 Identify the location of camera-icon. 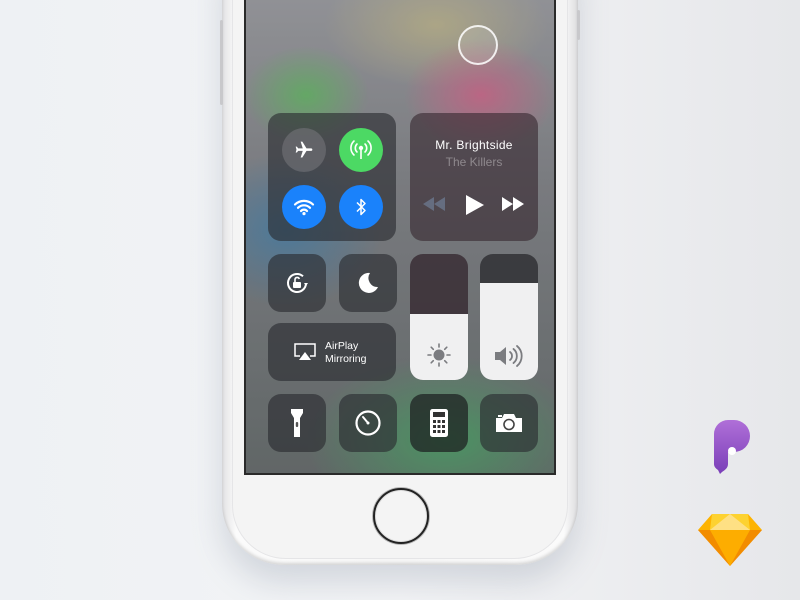
(509, 423).